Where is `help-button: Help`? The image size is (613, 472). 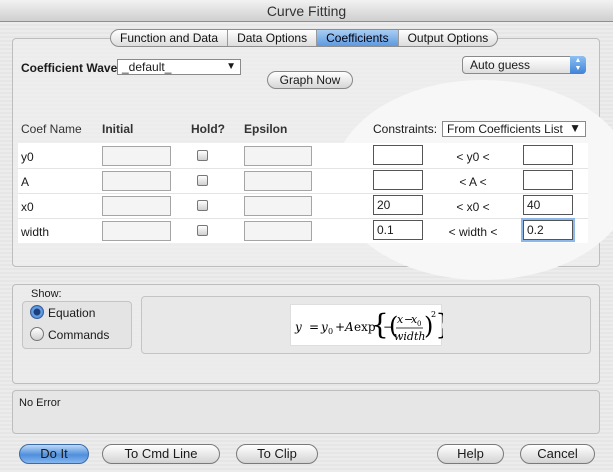
help-button: Help is located at coordinates (470, 454).